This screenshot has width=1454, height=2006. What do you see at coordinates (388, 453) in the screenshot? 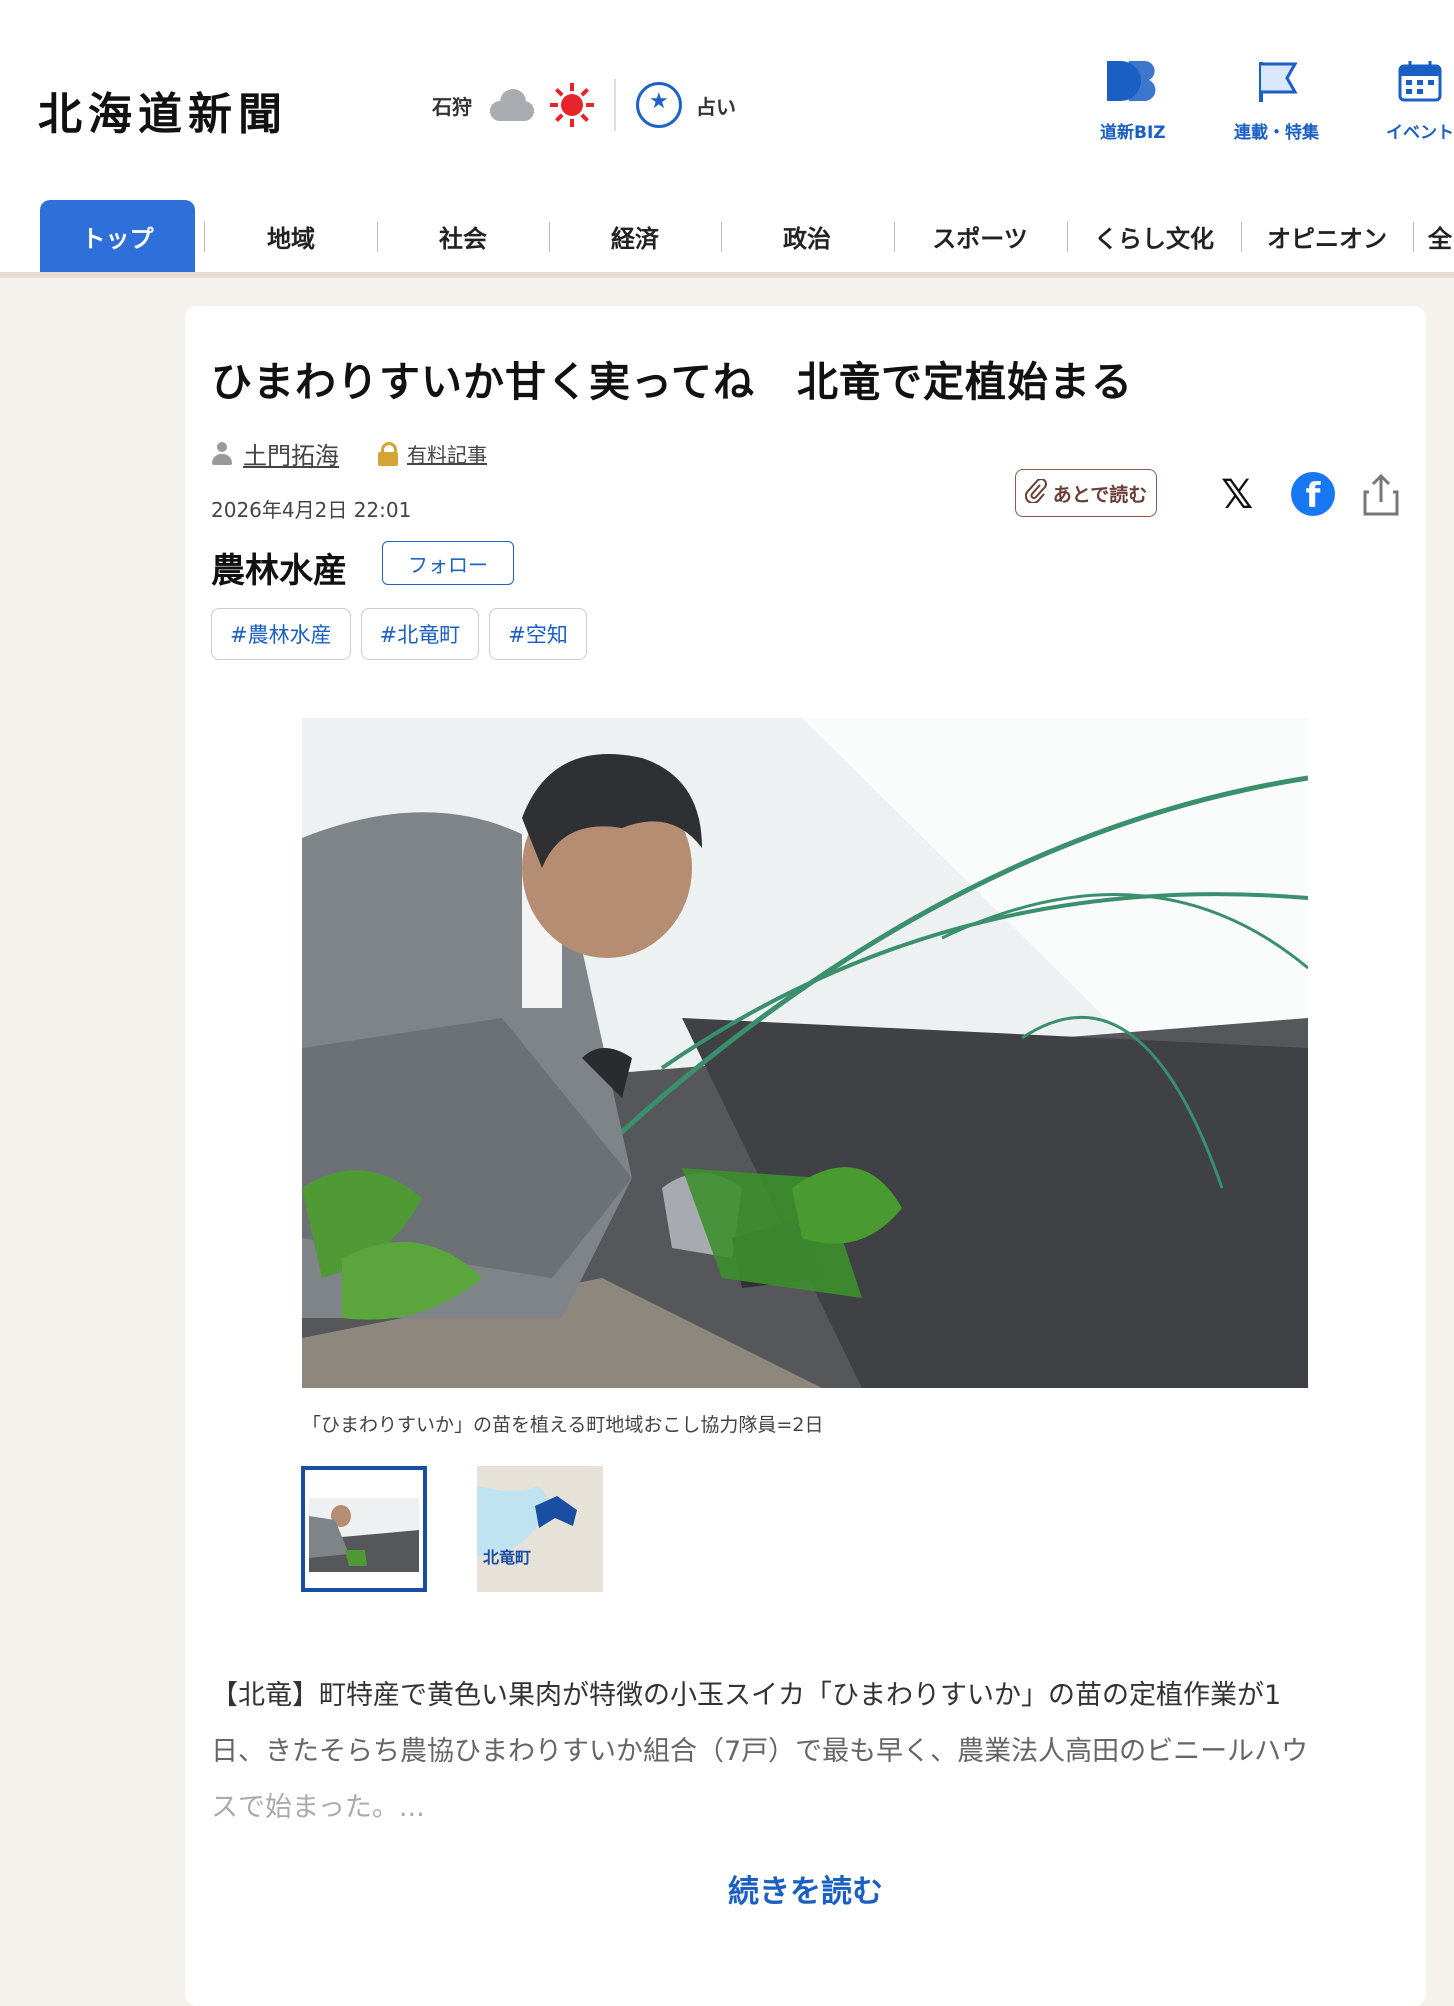
I see `lock-icon` at bounding box center [388, 453].